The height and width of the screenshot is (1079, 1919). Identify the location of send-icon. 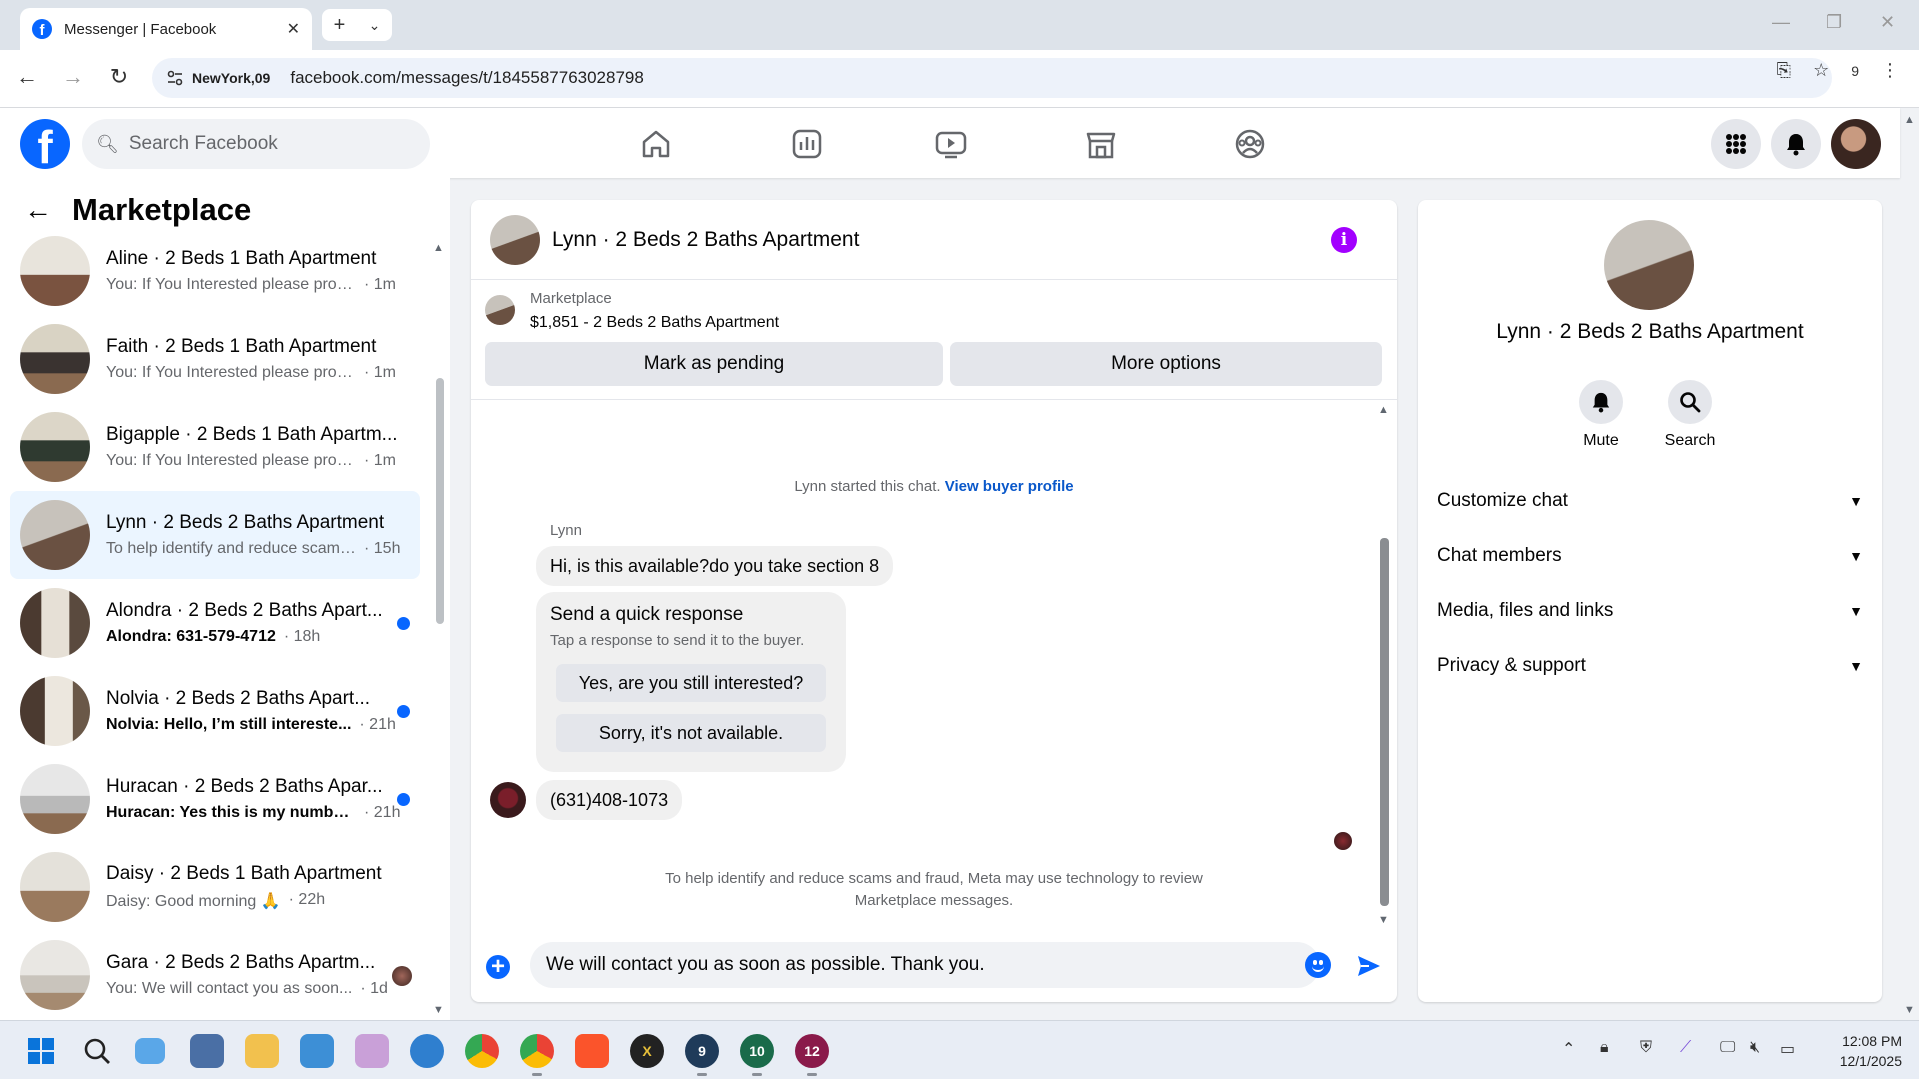
(1369, 966).